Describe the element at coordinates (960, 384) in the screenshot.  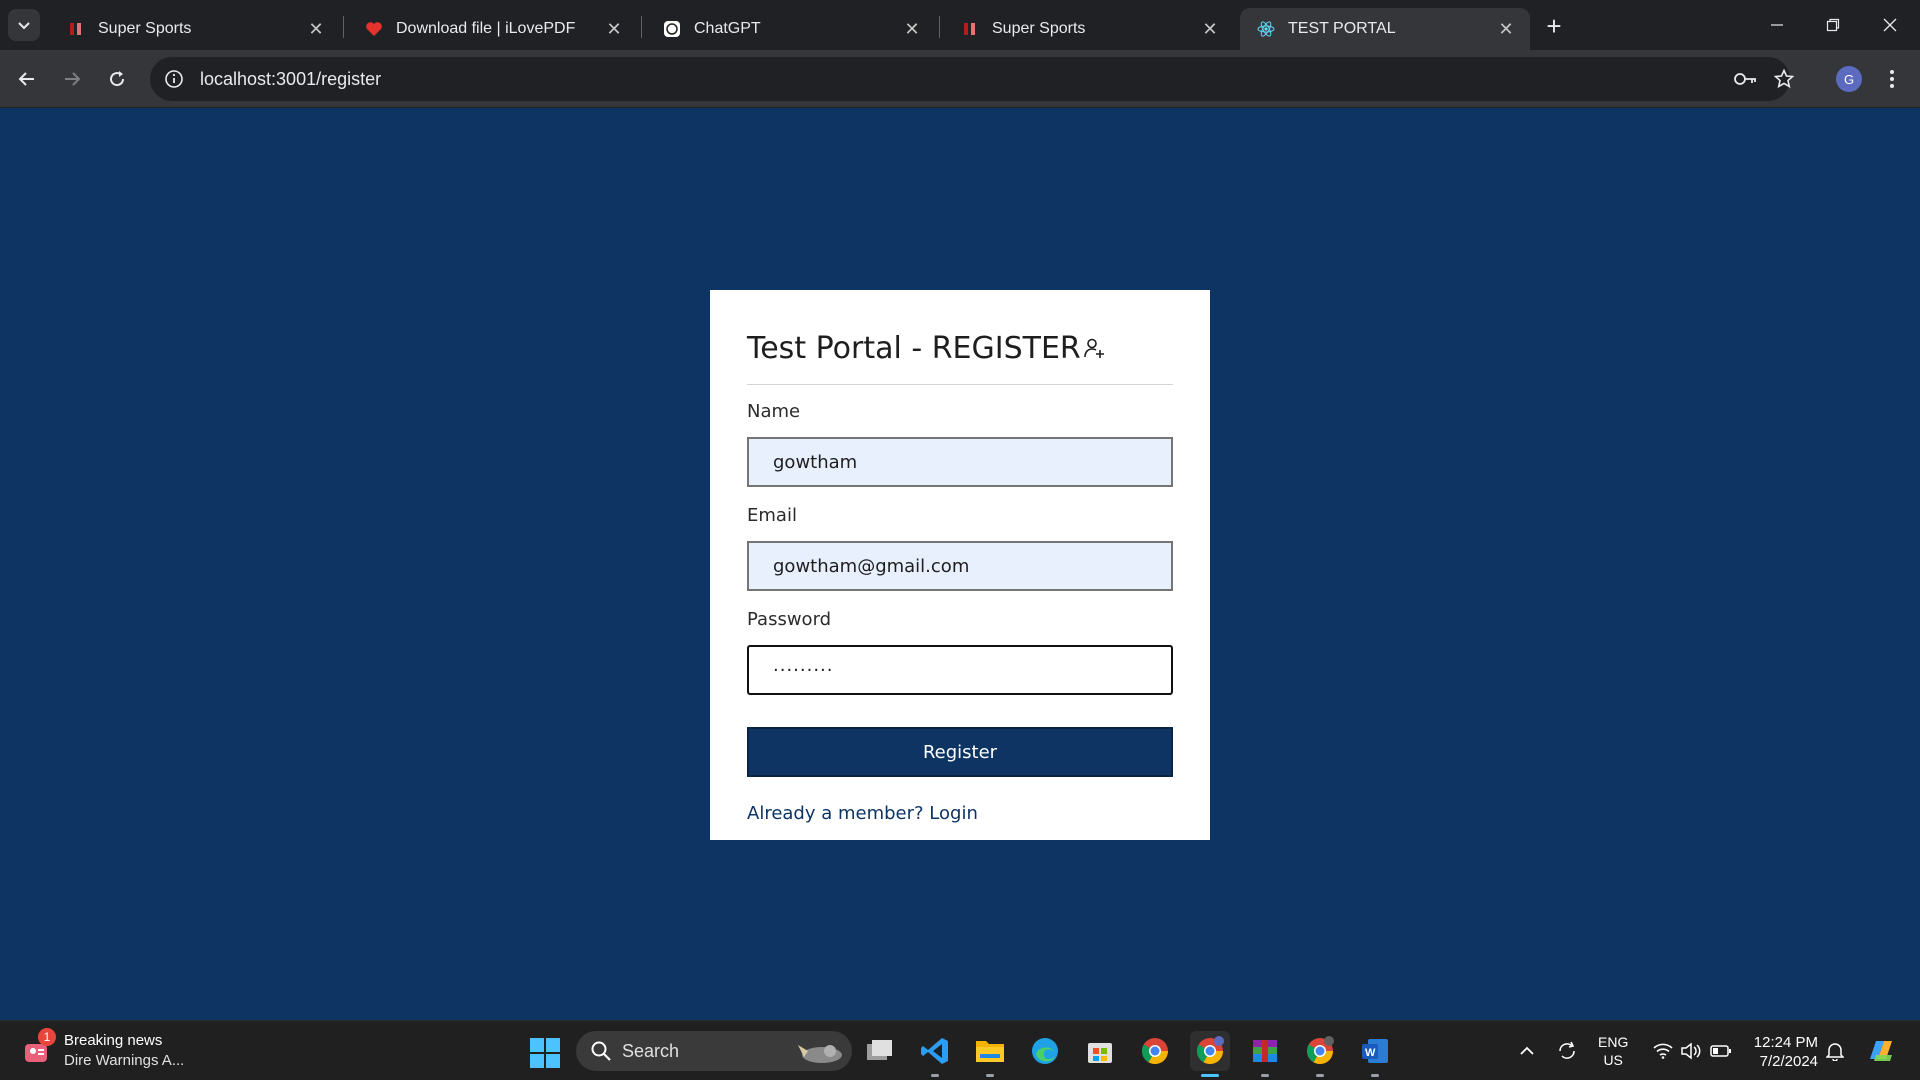
I see `title-divider` at that location.